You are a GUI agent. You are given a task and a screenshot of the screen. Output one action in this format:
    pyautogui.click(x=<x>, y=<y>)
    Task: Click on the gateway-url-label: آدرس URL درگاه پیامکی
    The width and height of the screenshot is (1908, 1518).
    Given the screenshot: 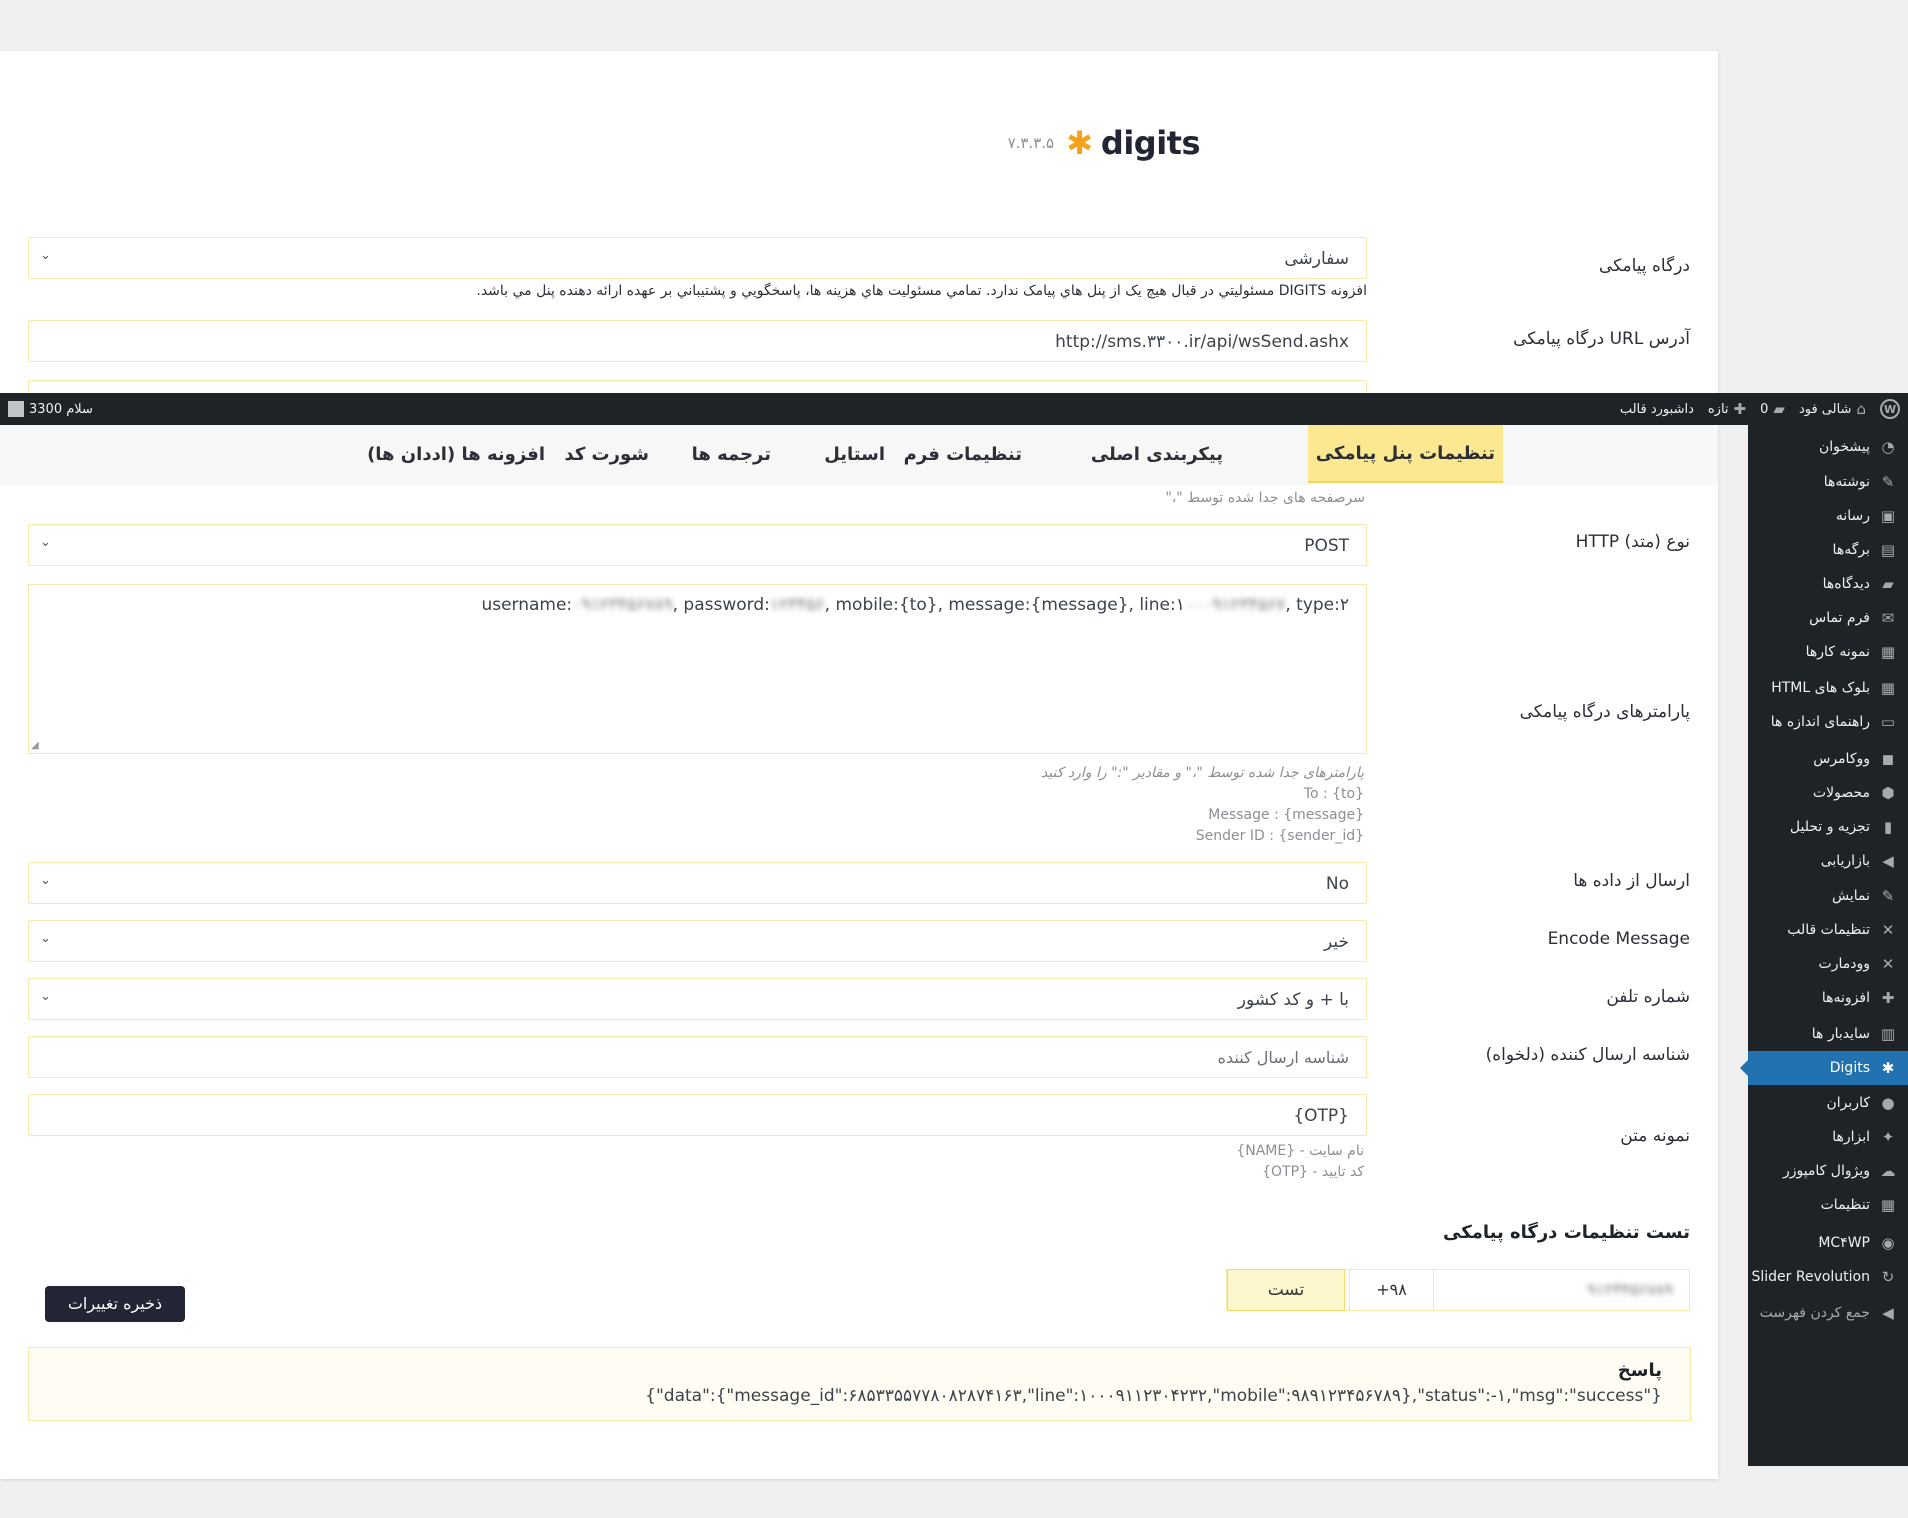 What is the action you would take?
    pyautogui.click(x=1601, y=339)
    